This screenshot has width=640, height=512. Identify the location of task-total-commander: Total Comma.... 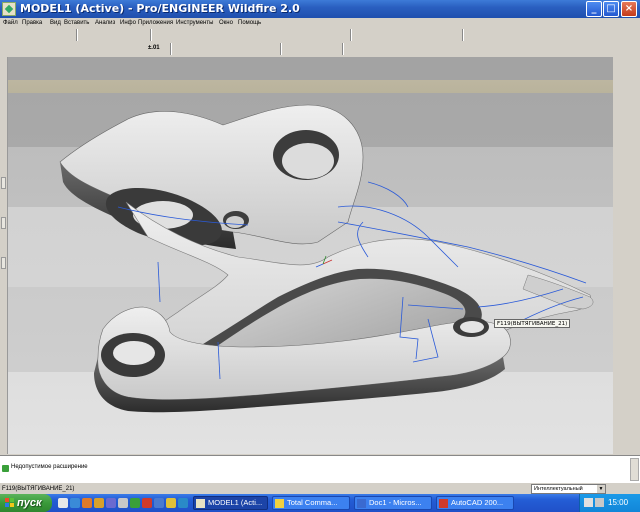
(311, 503).